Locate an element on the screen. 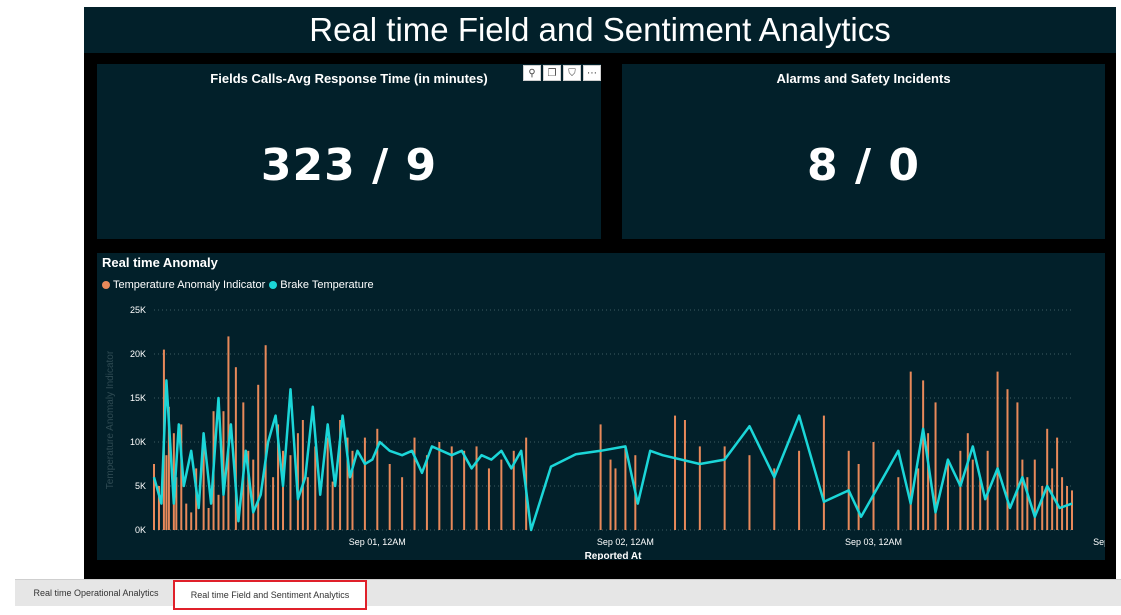 The image size is (1121, 615). y-tick-label: 25K is located at coordinates (138, 310).